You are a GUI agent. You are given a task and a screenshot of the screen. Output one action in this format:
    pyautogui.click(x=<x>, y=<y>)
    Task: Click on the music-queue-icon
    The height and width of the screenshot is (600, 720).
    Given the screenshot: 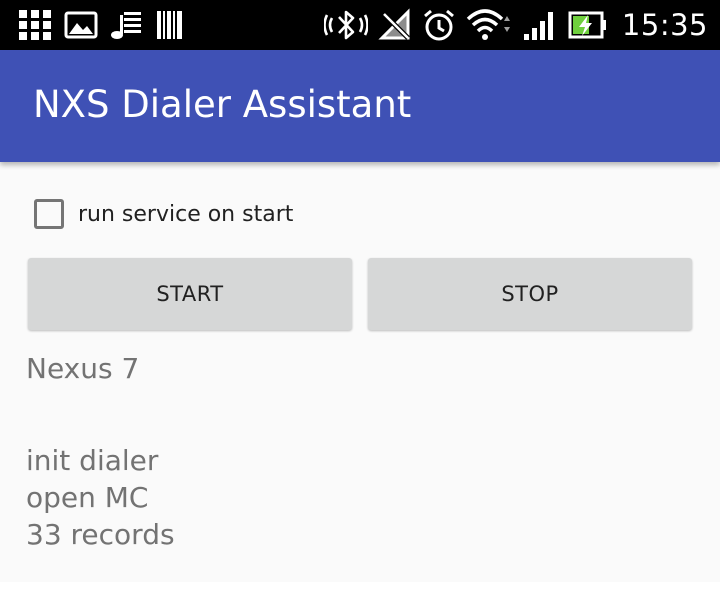 What is the action you would take?
    pyautogui.click(x=126, y=25)
    